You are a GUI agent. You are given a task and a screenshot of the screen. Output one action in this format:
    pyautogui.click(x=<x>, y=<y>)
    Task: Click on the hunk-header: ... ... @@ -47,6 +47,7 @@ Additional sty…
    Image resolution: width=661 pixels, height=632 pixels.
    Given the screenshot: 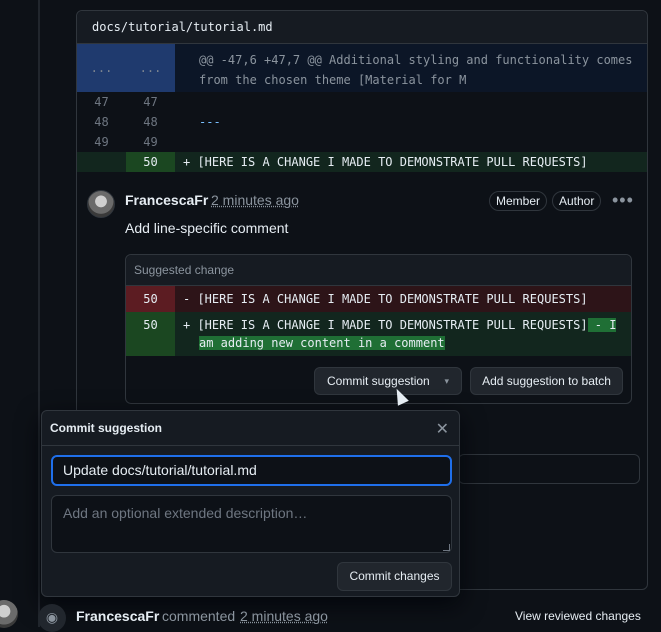 What is the action you would take?
    pyautogui.click(x=362, y=68)
    